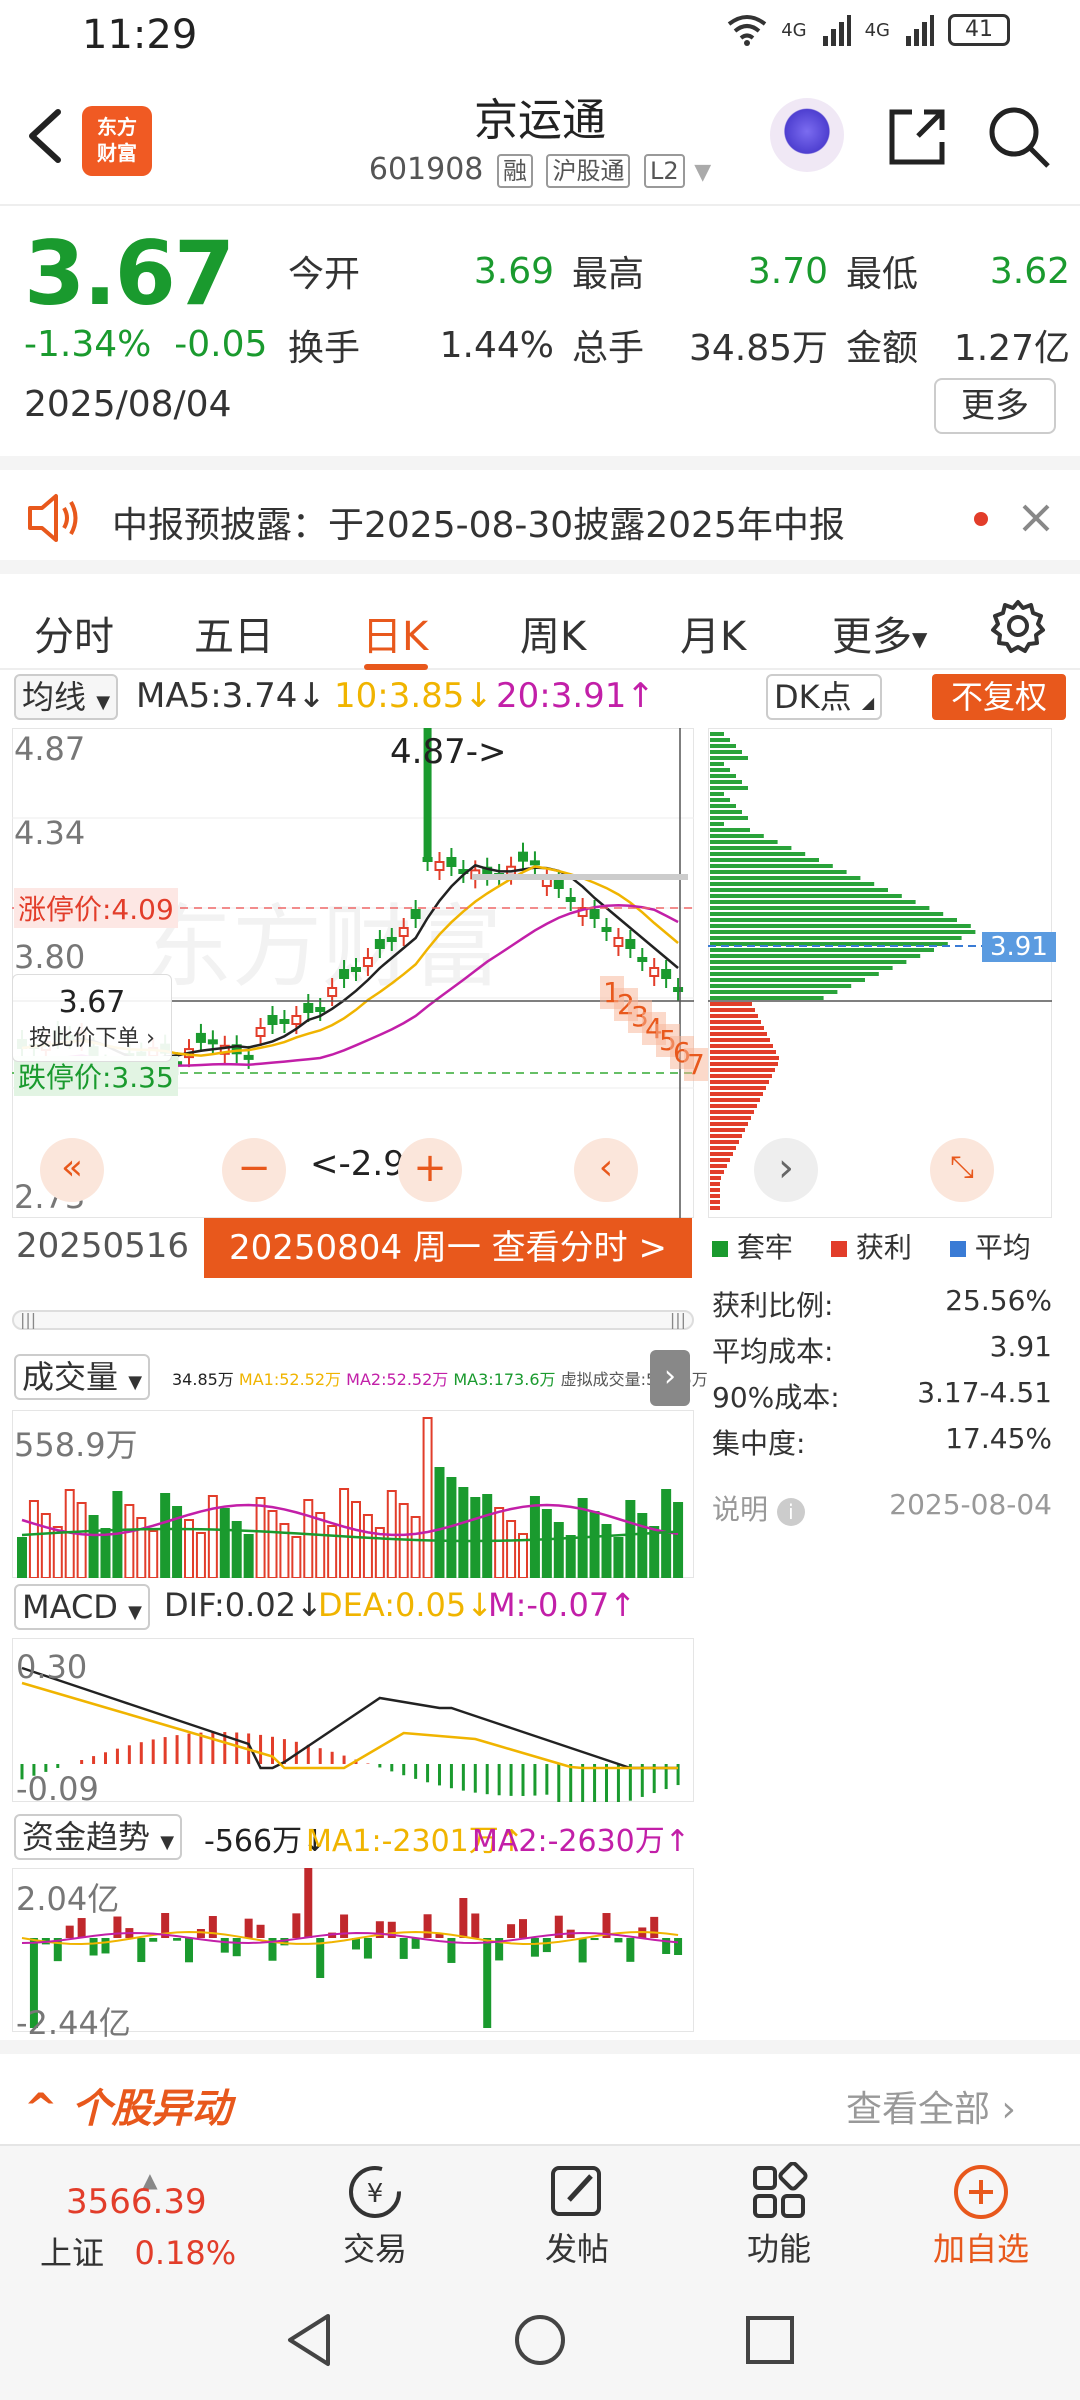 This screenshot has height=2400, width=1080. What do you see at coordinates (588, 171) in the screenshot?
I see `tag-connect: 沪股通` at bounding box center [588, 171].